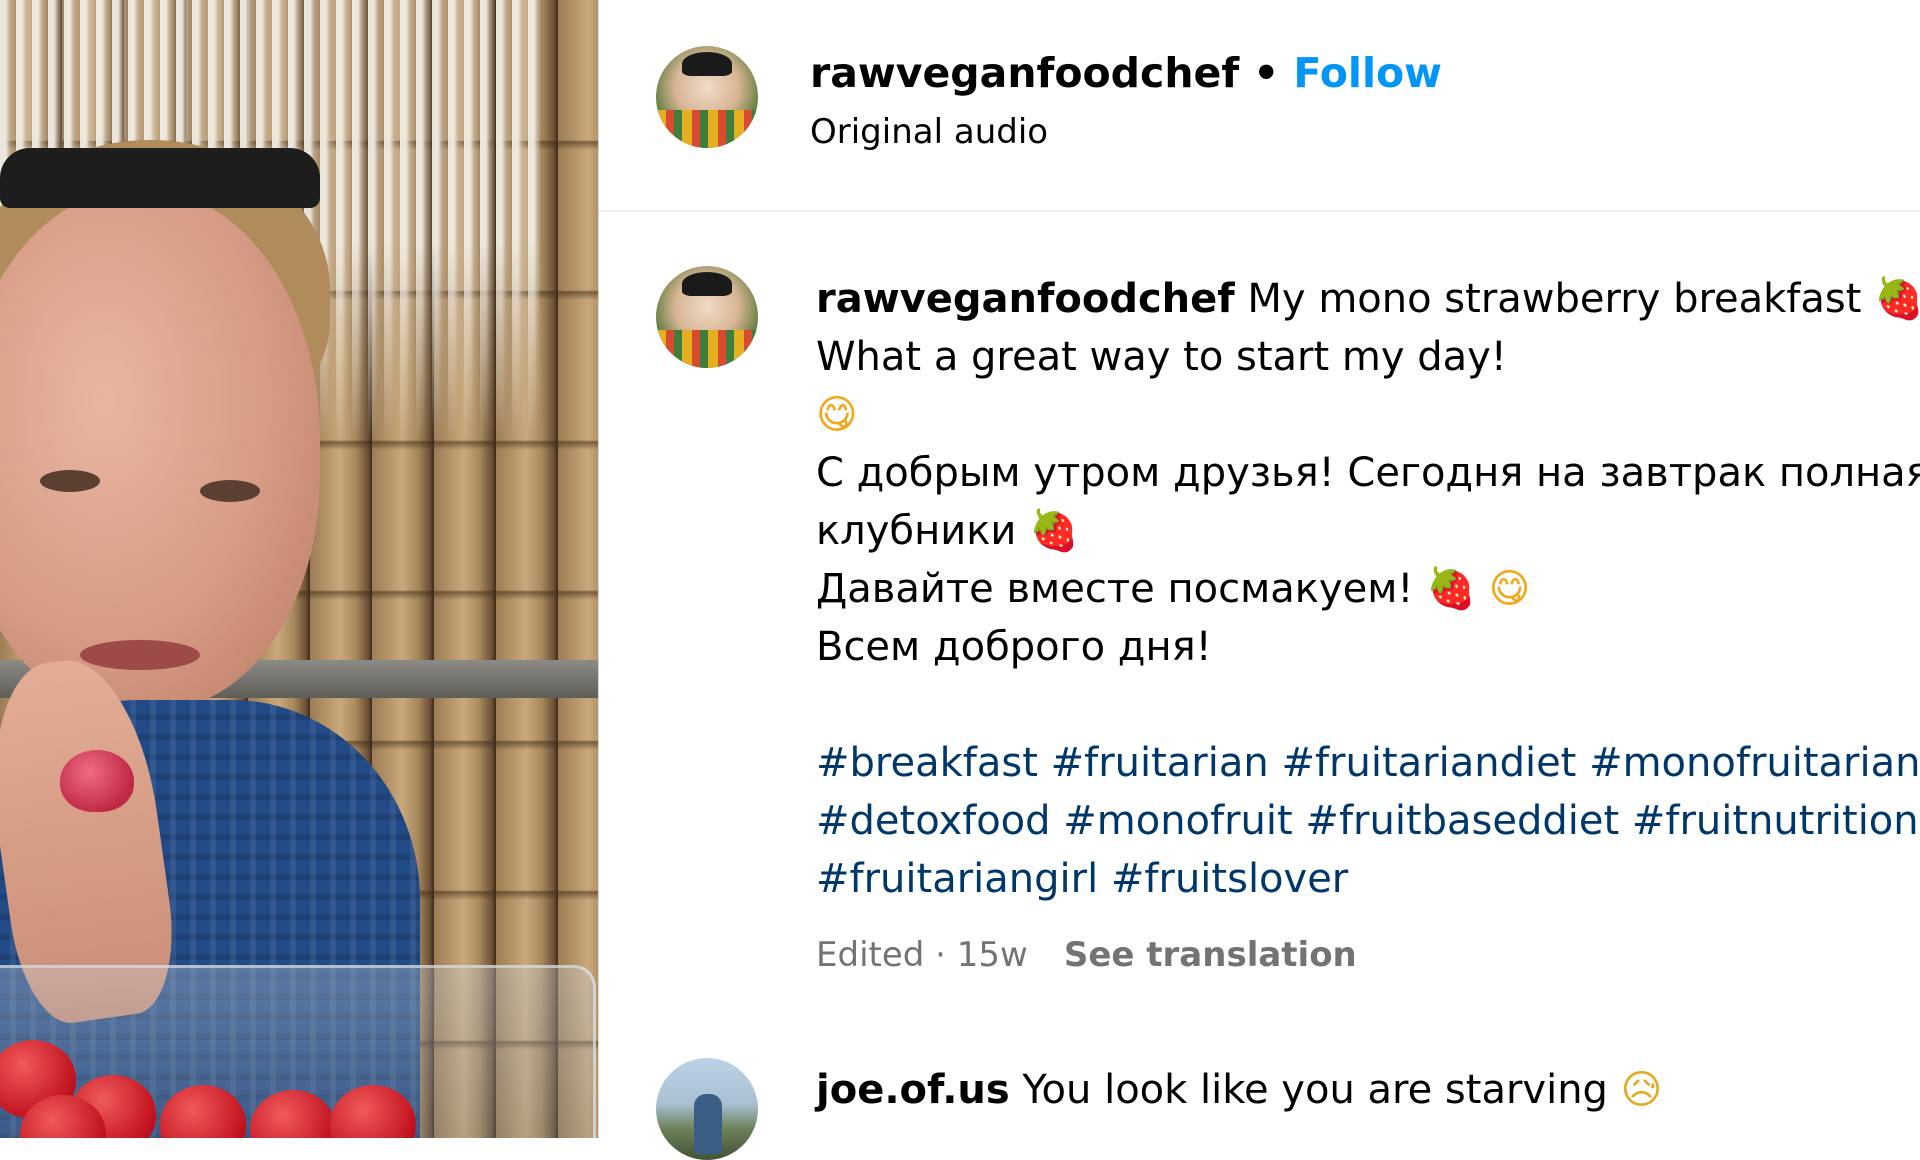  I want to click on caption-line: клубники 🍓, so click(1368, 531).